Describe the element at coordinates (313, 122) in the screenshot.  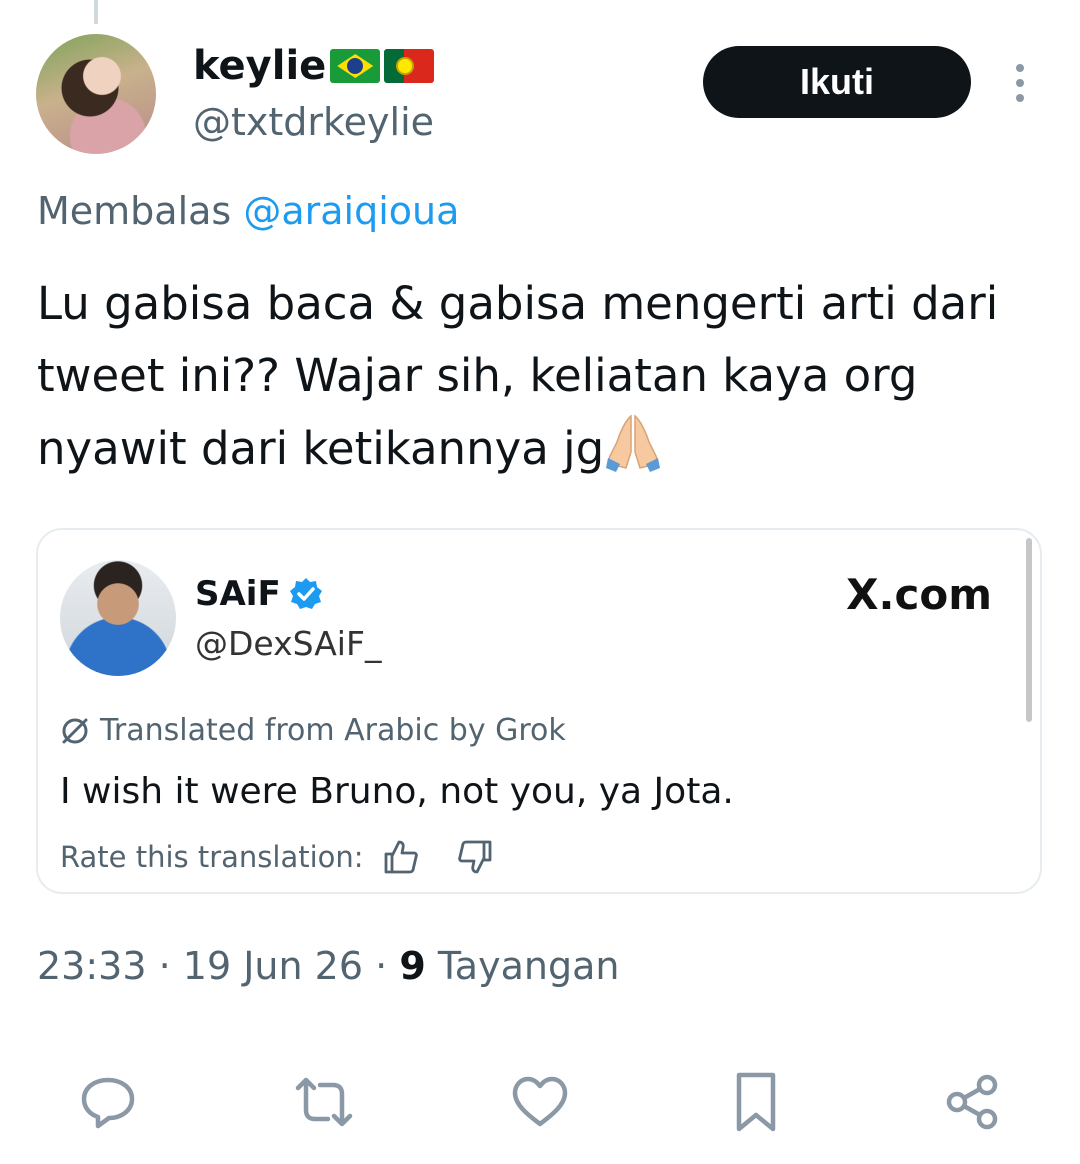
I see `author-handle: @txtdrkeylie` at that location.